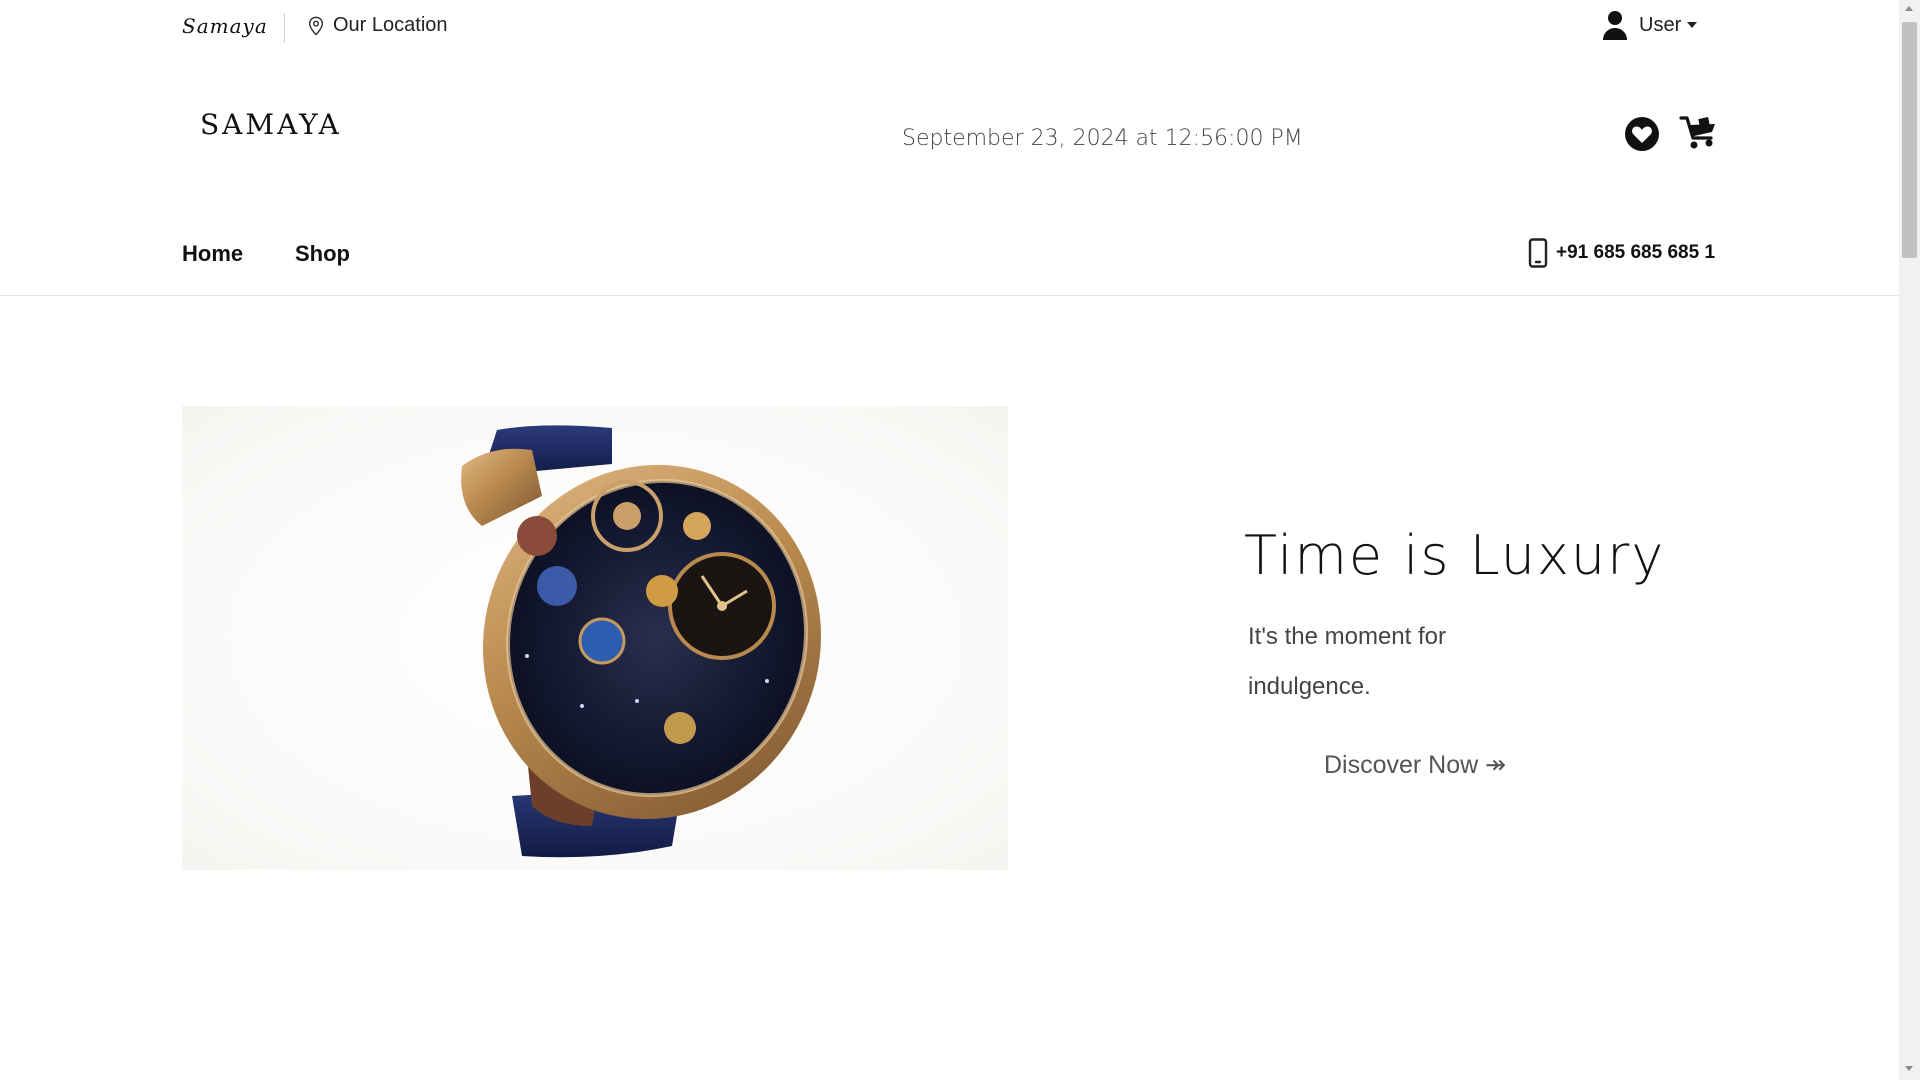 The height and width of the screenshot is (1080, 1920). I want to click on our-location-link: Our Location, so click(377, 25).